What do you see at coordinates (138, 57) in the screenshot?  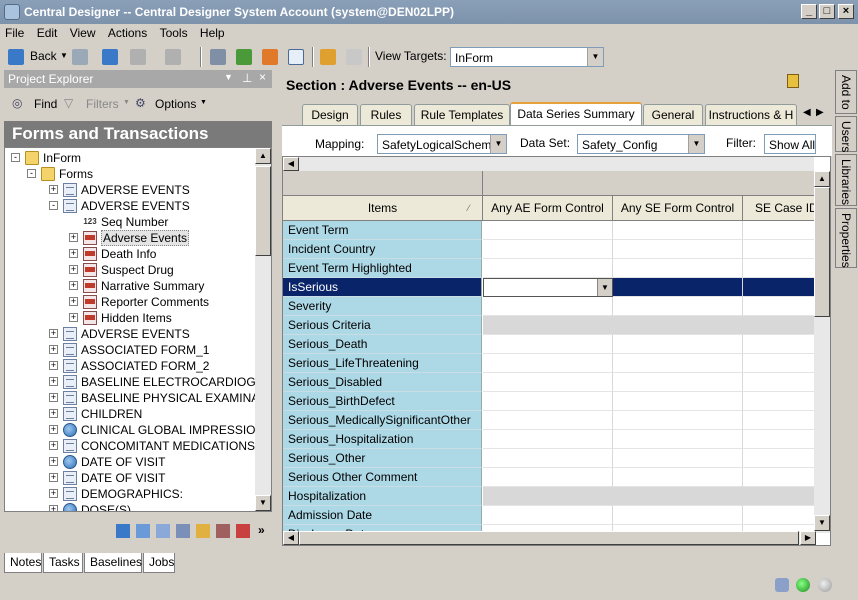 I see `undo-icon` at bounding box center [138, 57].